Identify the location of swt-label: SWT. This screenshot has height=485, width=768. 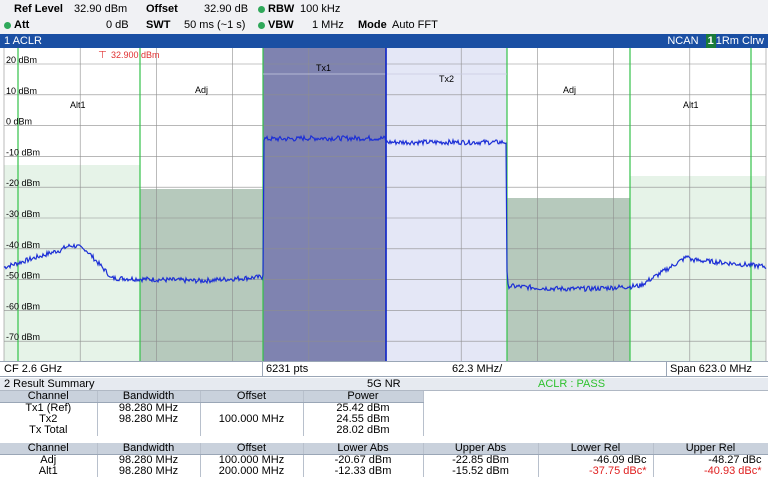
(158, 25).